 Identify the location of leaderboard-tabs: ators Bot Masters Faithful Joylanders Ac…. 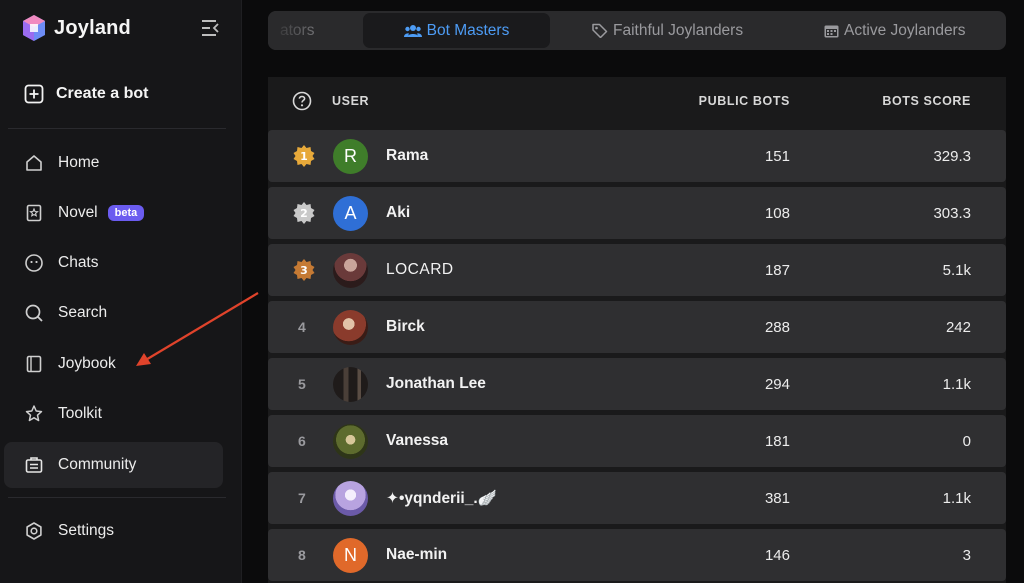
(637, 30).